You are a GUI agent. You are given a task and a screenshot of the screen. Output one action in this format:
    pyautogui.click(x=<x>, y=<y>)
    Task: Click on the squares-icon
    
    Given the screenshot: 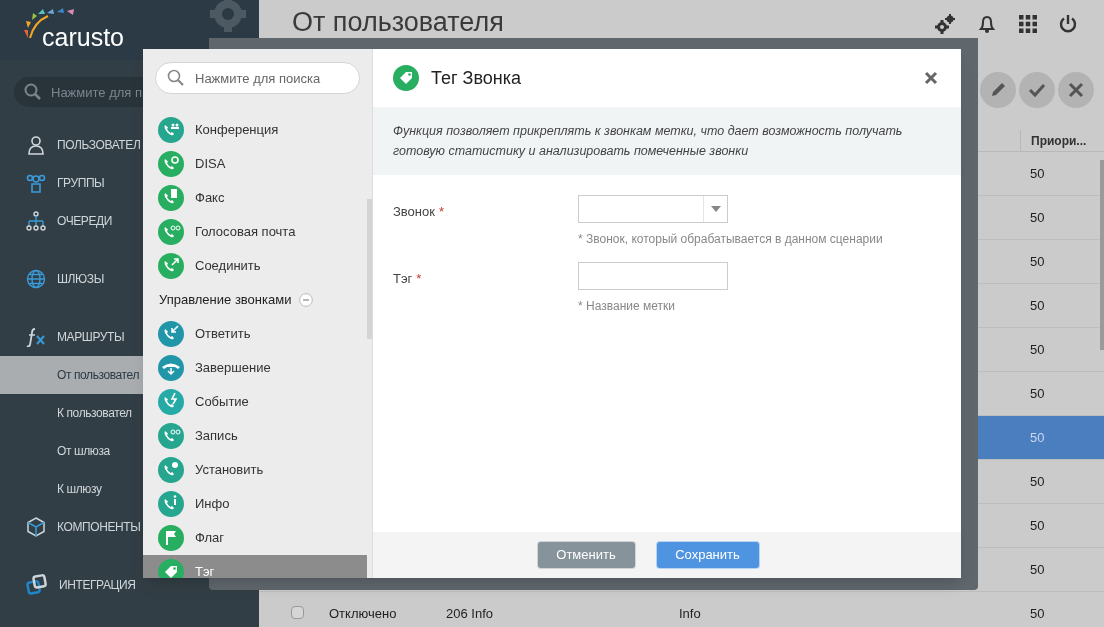 What is the action you would take?
    pyautogui.click(x=37, y=585)
    